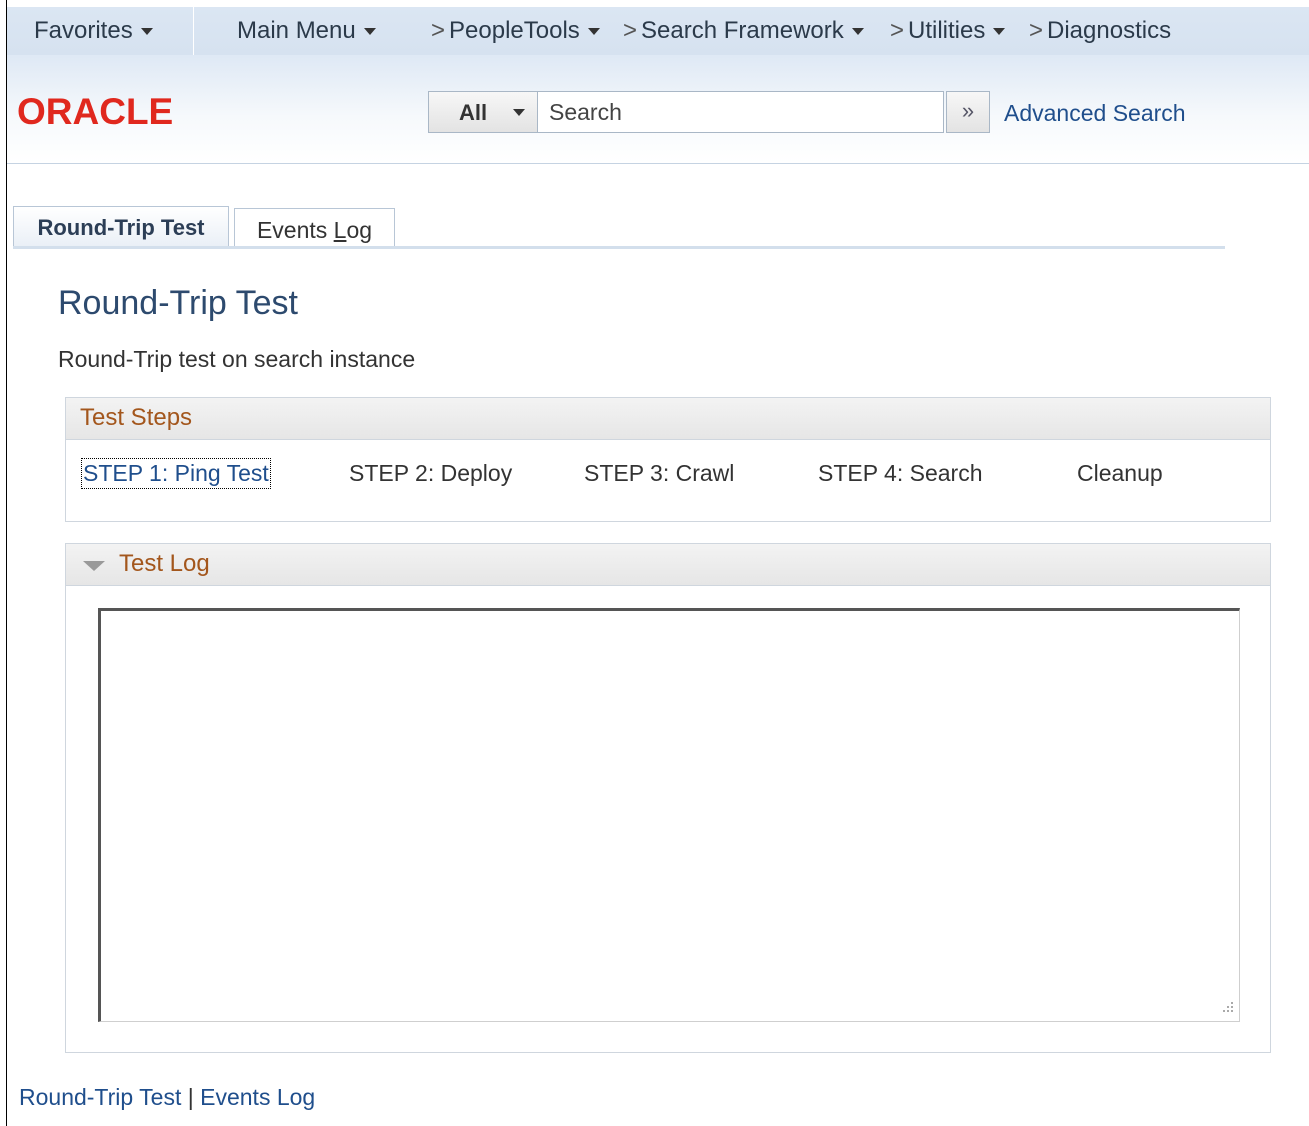  I want to click on search-box: All, so click(686, 112).